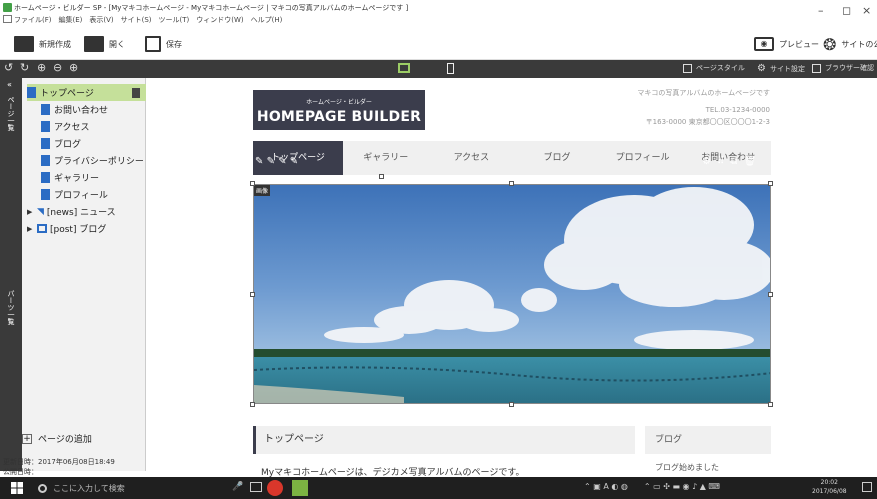  Describe the element at coordinates (703, 93) in the screenshot. I see `site-caption: マキコの写真アルバムのホームページです` at that location.